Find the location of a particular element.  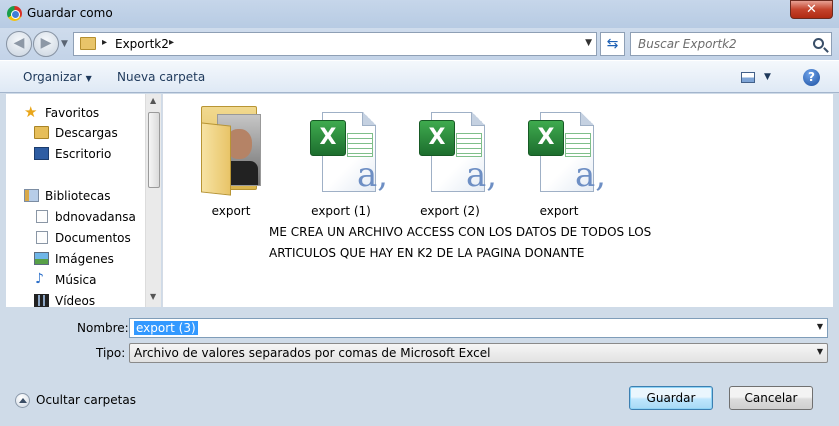

title-bar: Guardar como ✕ is located at coordinates (419, 14).